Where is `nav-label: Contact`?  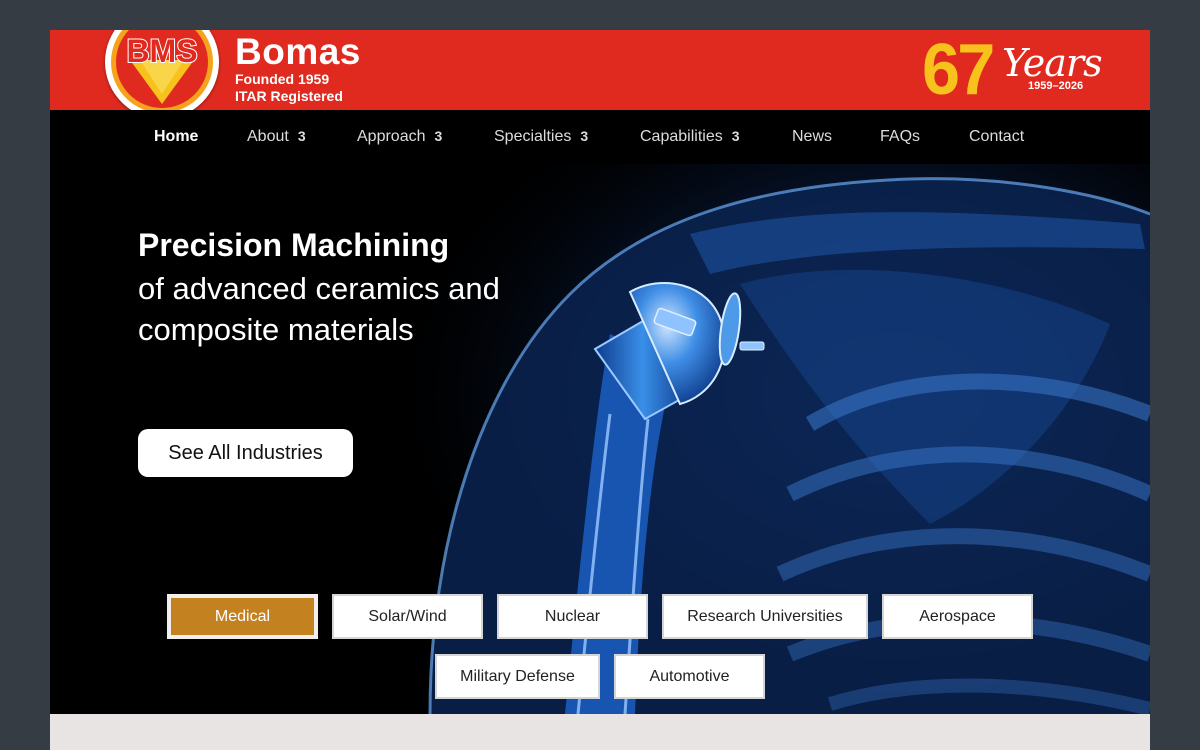
nav-label: Contact is located at coordinates (997, 136).